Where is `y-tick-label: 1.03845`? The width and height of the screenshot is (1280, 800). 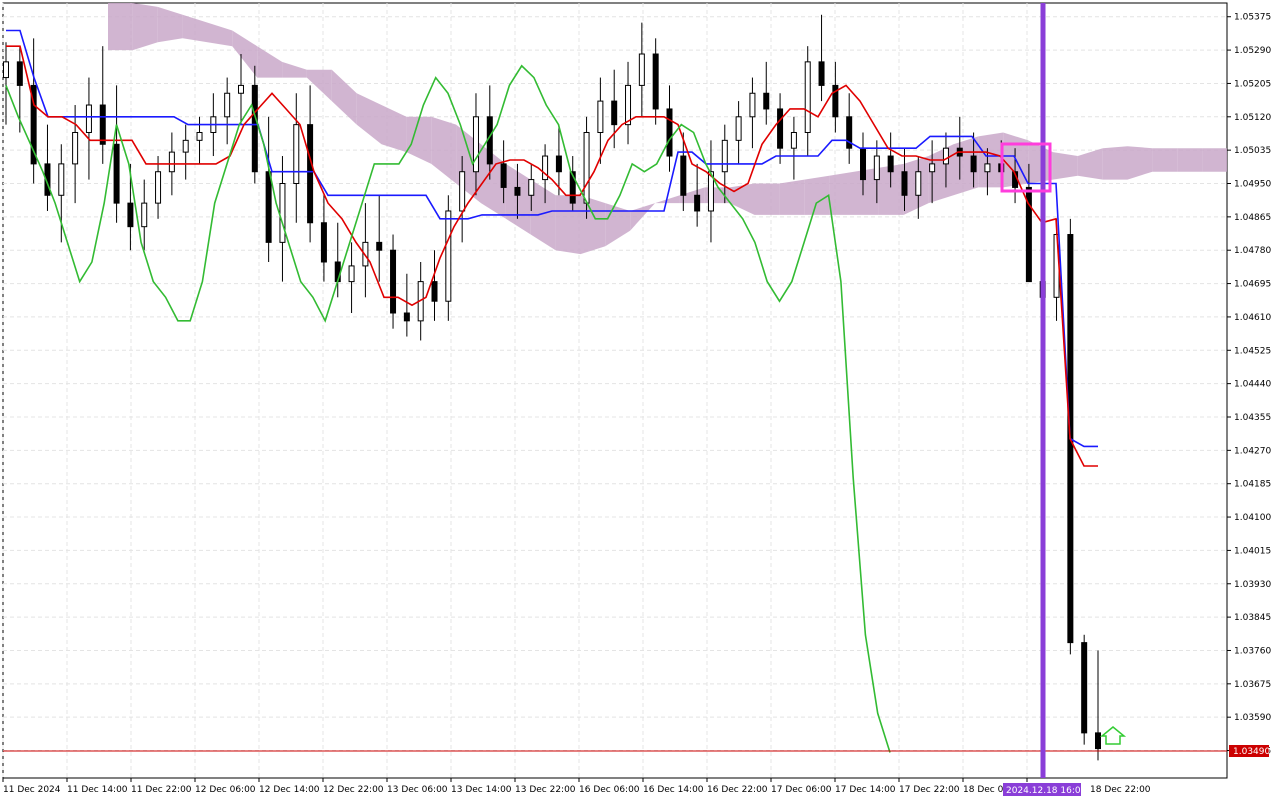
y-tick-label: 1.03845 is located at coordinates (1252, 618).